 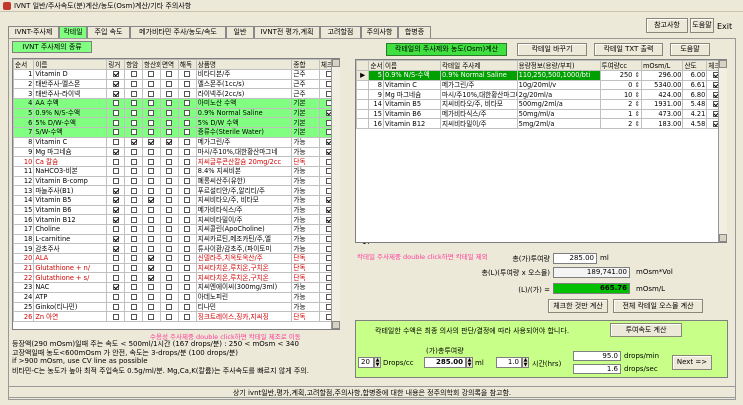 I want to click on tab-precautions: 주의사항, so click(x=379, y=32).